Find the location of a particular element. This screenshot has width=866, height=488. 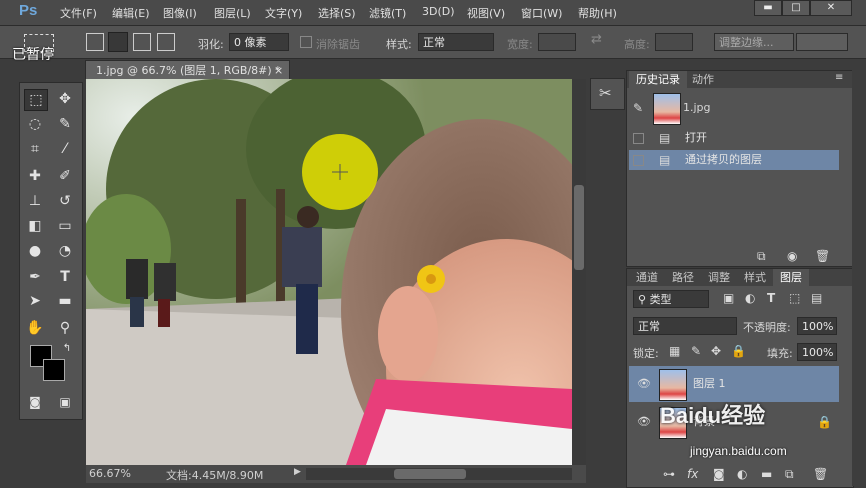

quick-mask-icon: ◙ is located at coordinates (35, 402).